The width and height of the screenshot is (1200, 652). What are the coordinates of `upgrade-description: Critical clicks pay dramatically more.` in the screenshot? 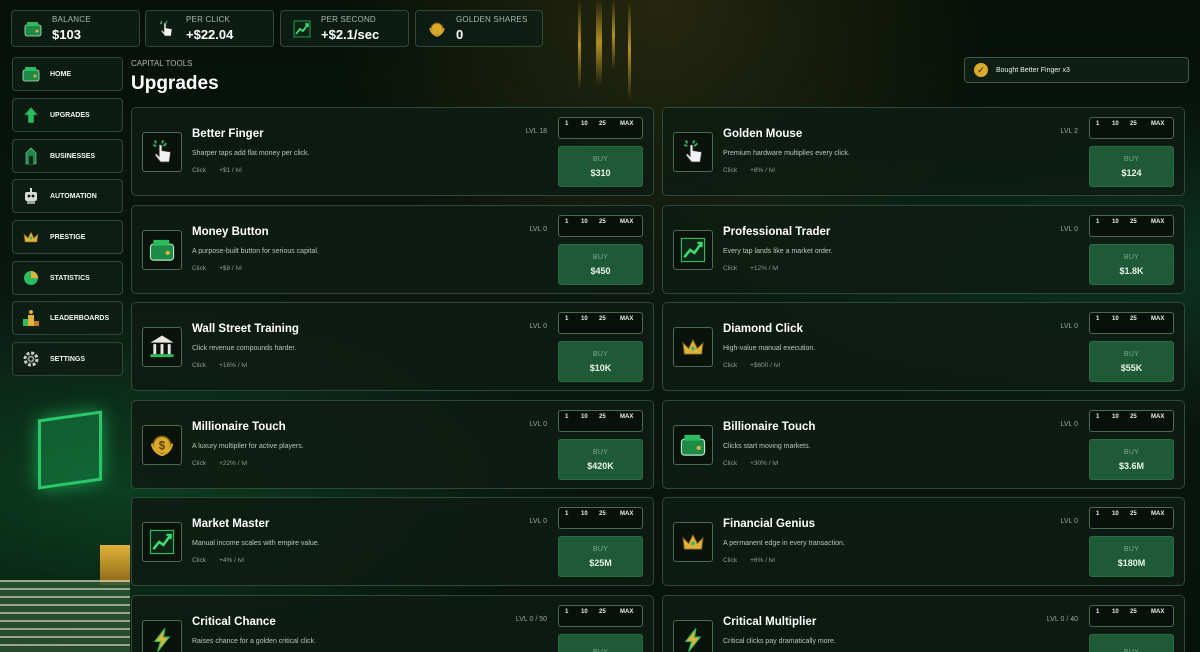 It's located at (779, 641).